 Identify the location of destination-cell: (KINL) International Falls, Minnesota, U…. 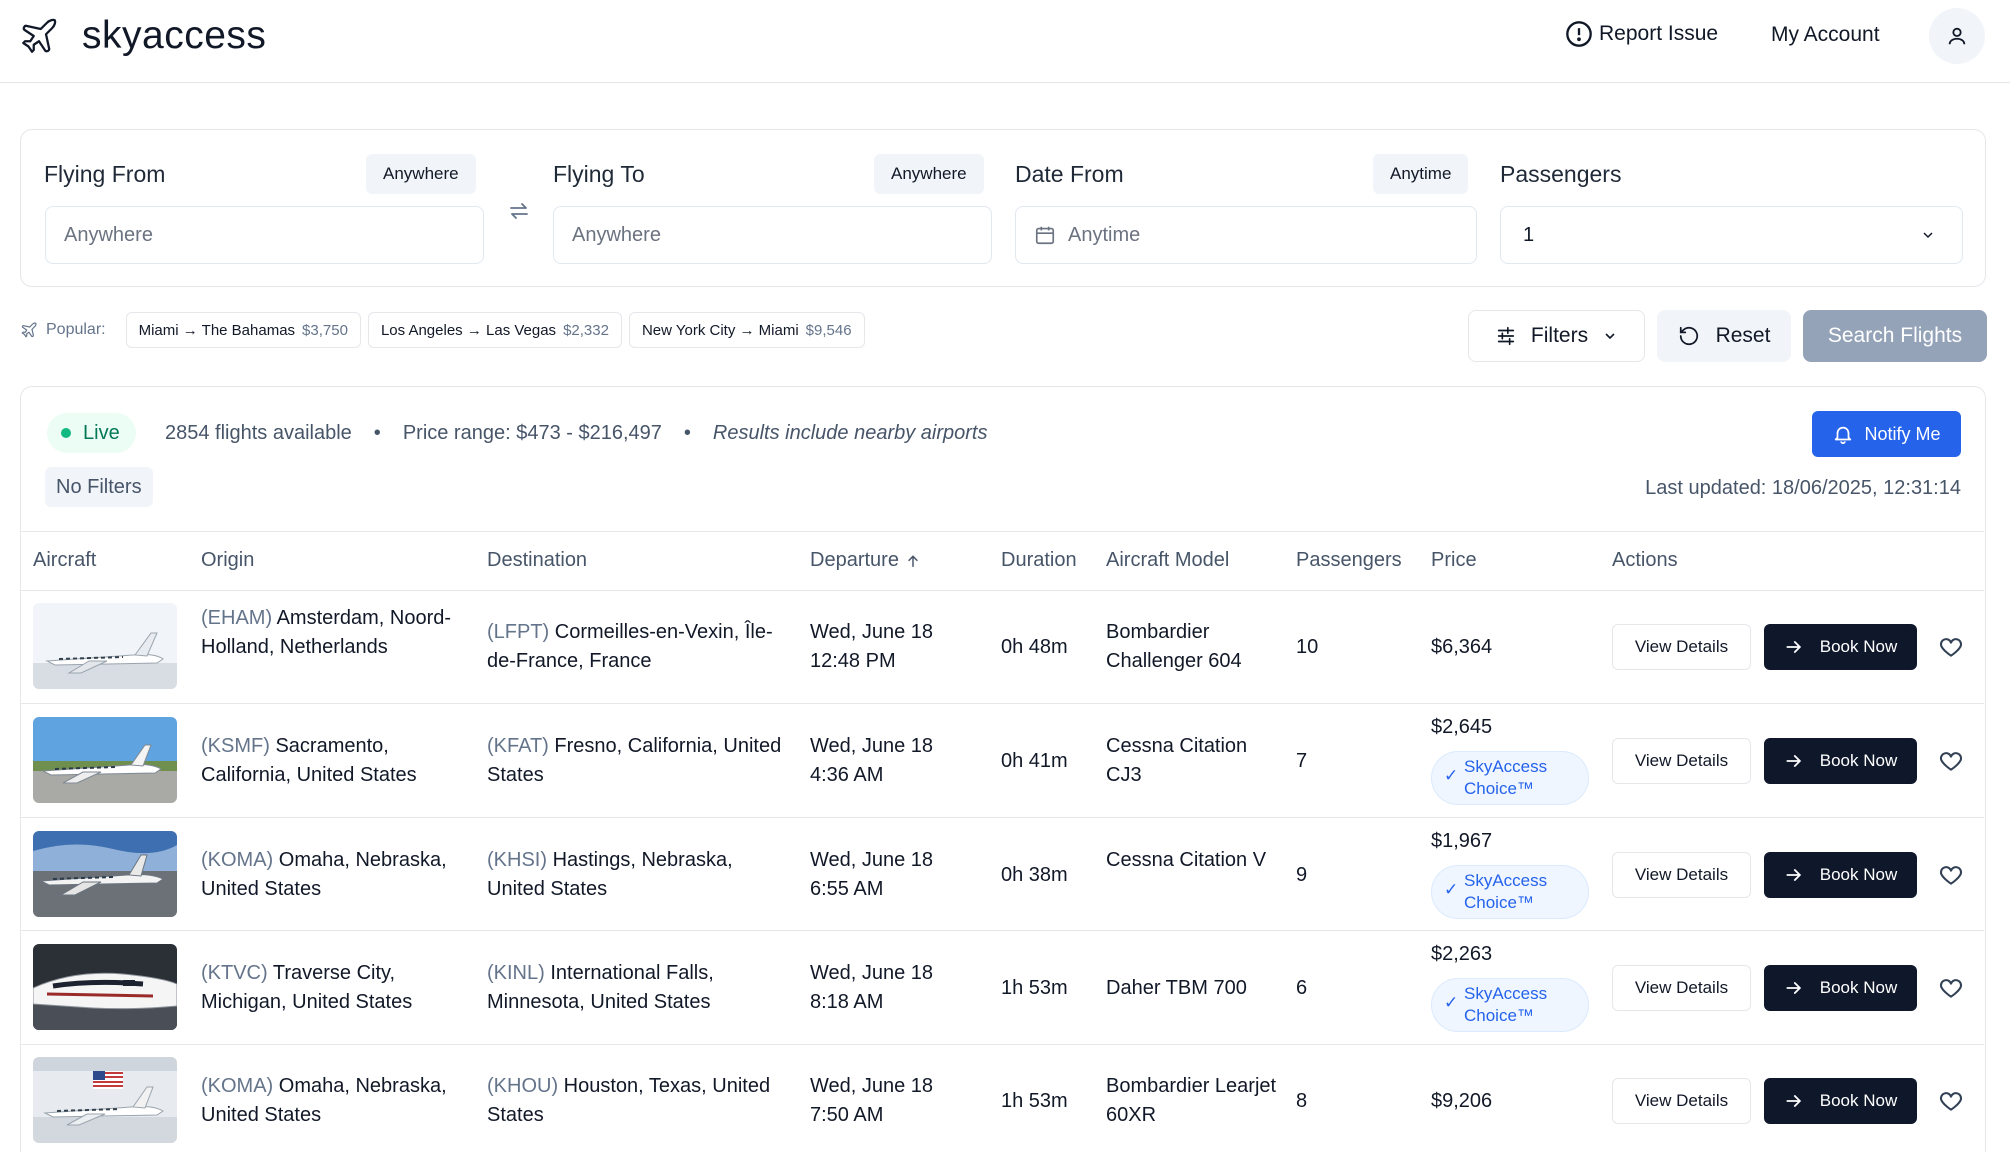
(637, 988).